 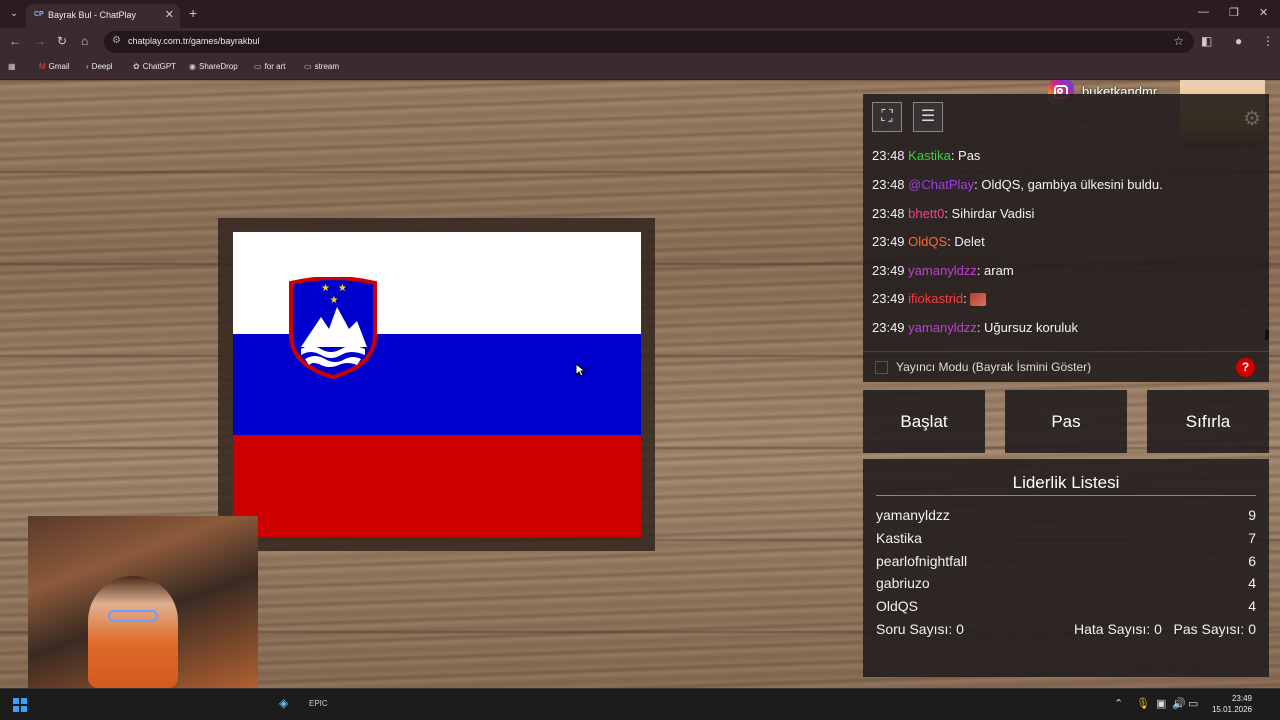 I want to click on tab-favicon-icon: CP, so click(x=39, y=14).